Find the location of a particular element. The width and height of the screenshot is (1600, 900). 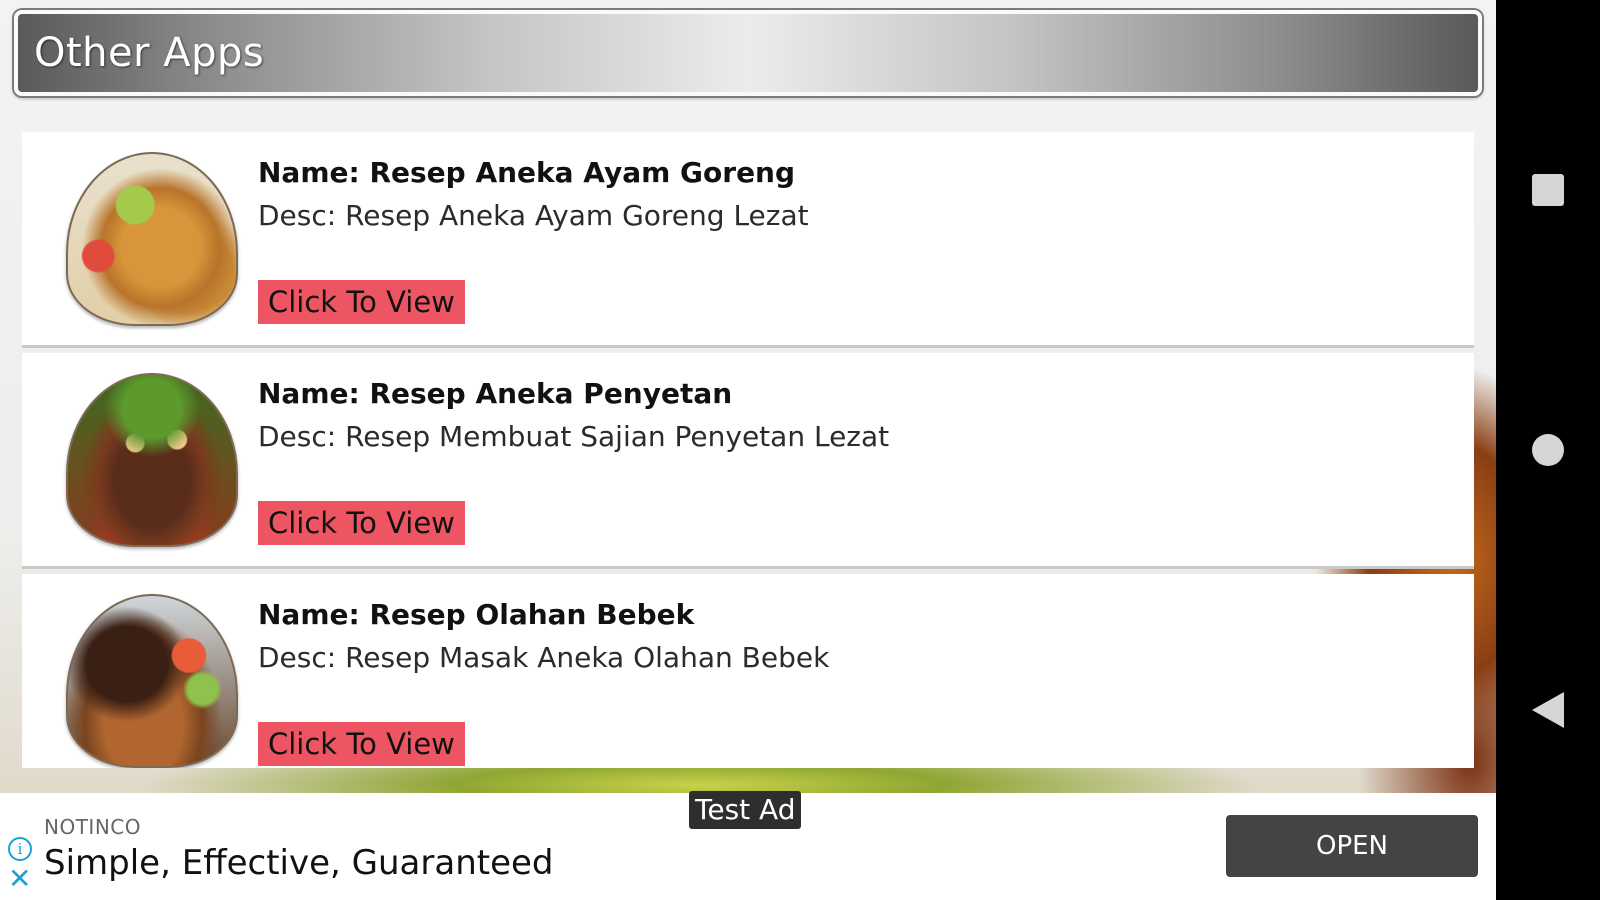

penyetan-thumbnail is located at coordinates (152, 460).